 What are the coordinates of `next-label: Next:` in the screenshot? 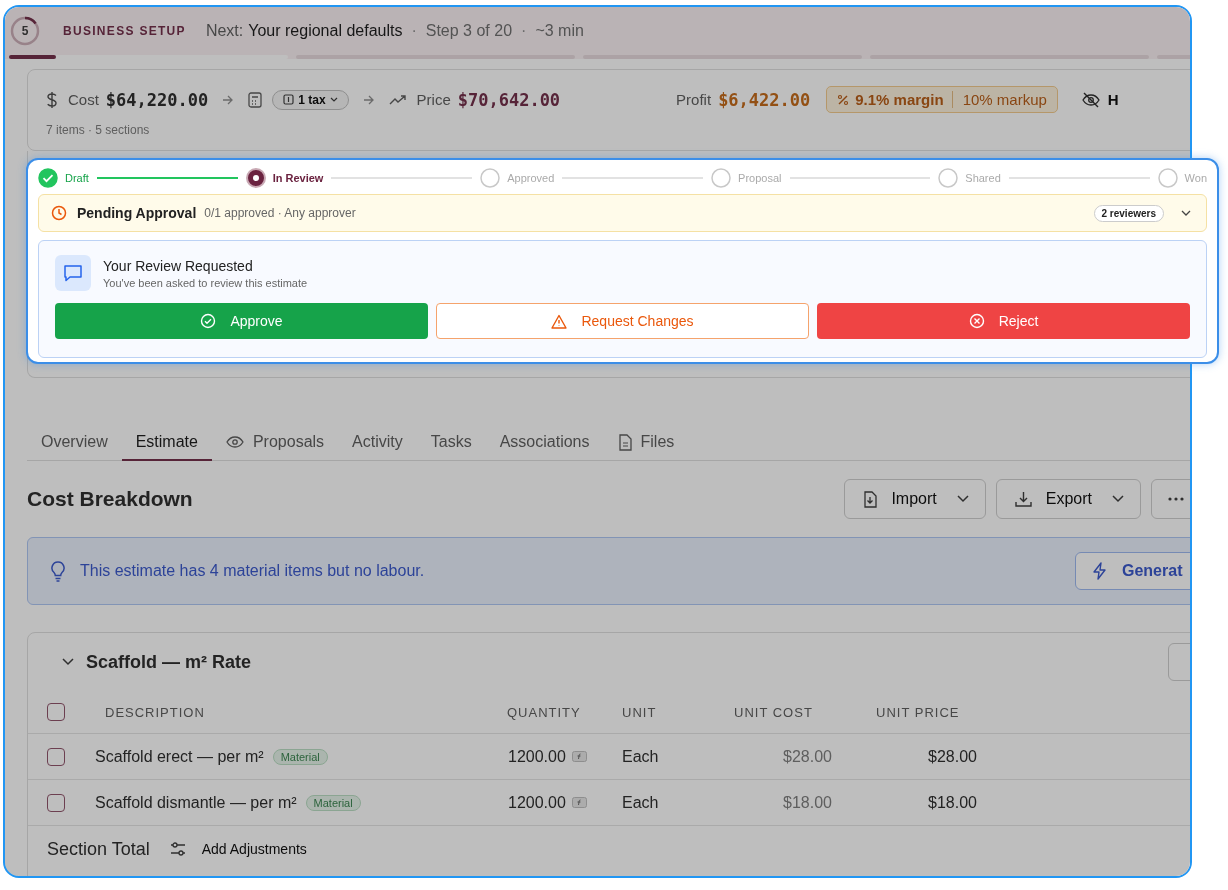 It's located at (224, 31).